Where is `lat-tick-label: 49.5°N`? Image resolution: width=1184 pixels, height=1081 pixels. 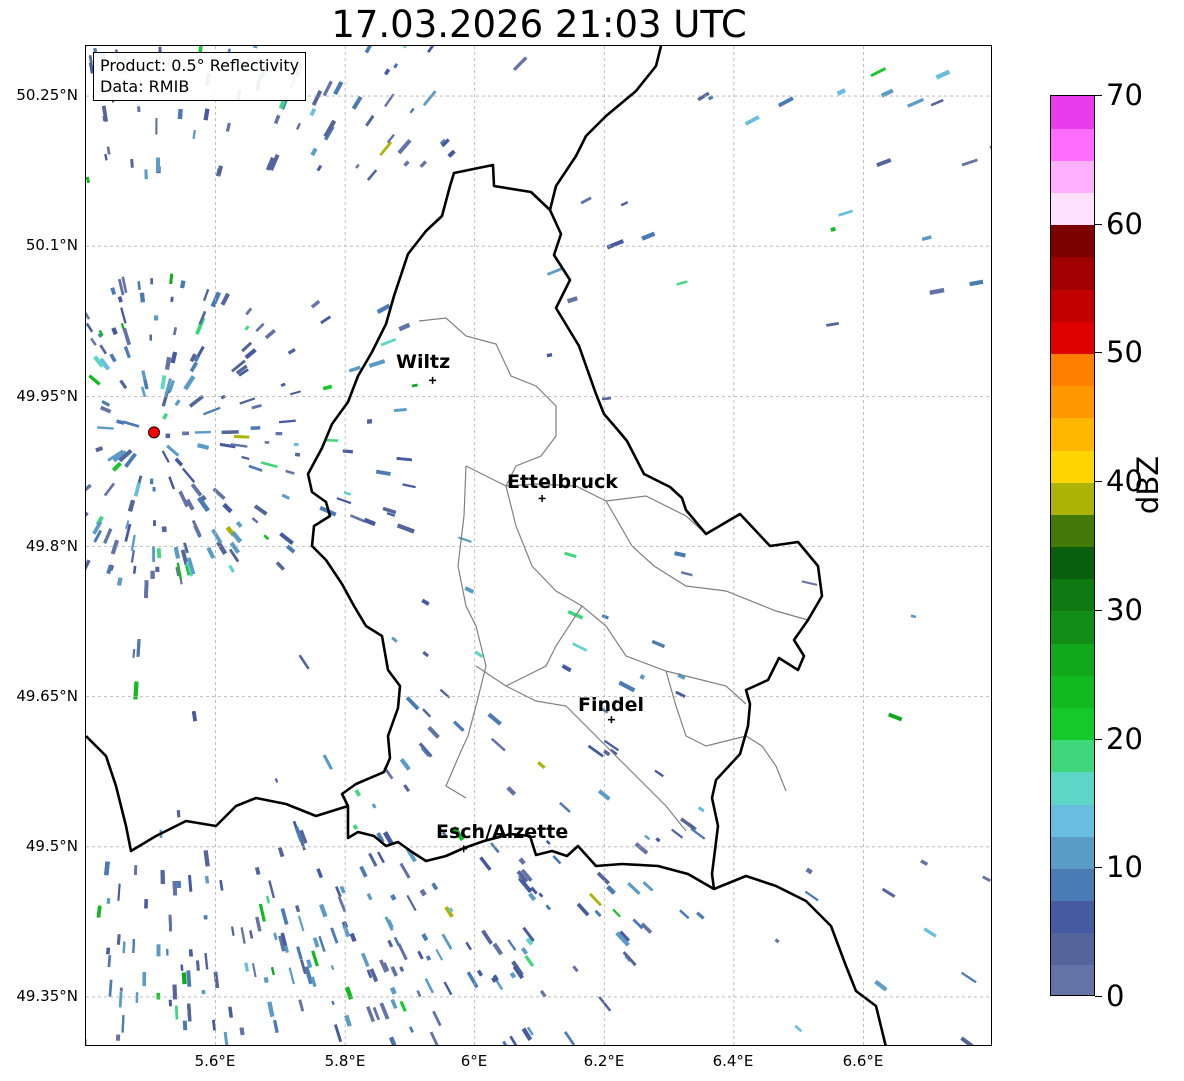
lat-tick-label: 49.5°N is located at coordinates (51, 846).